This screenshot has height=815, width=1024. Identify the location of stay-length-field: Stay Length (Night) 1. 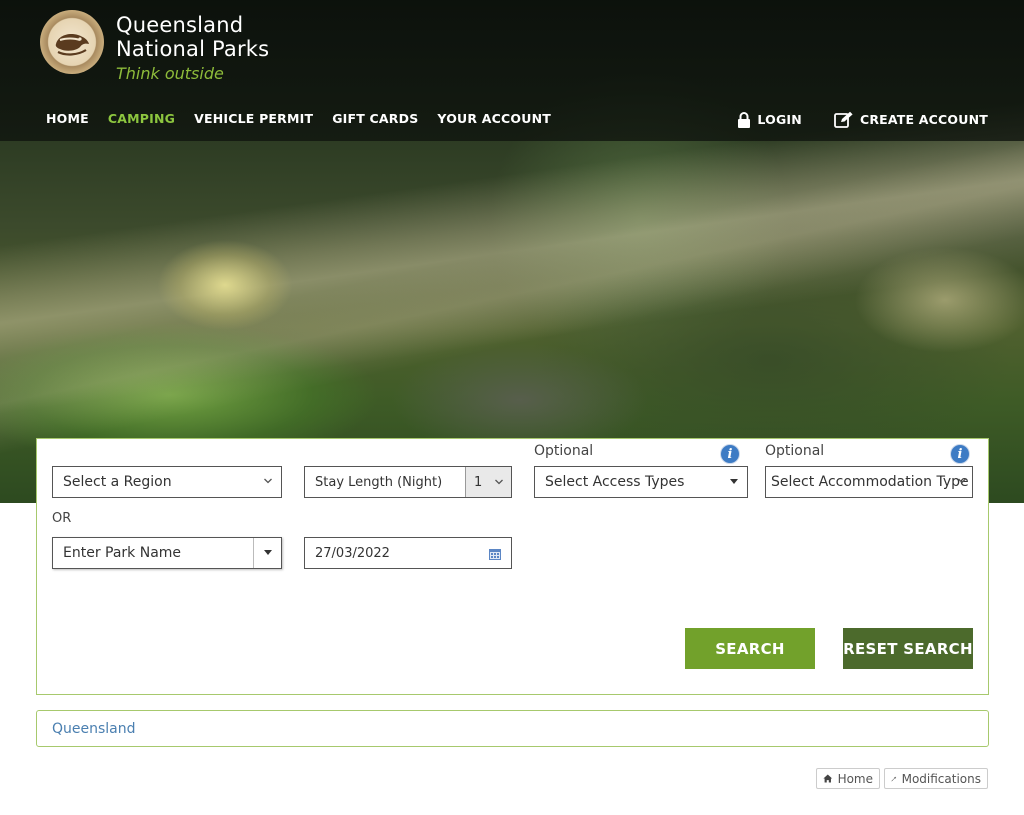
(408, 482).